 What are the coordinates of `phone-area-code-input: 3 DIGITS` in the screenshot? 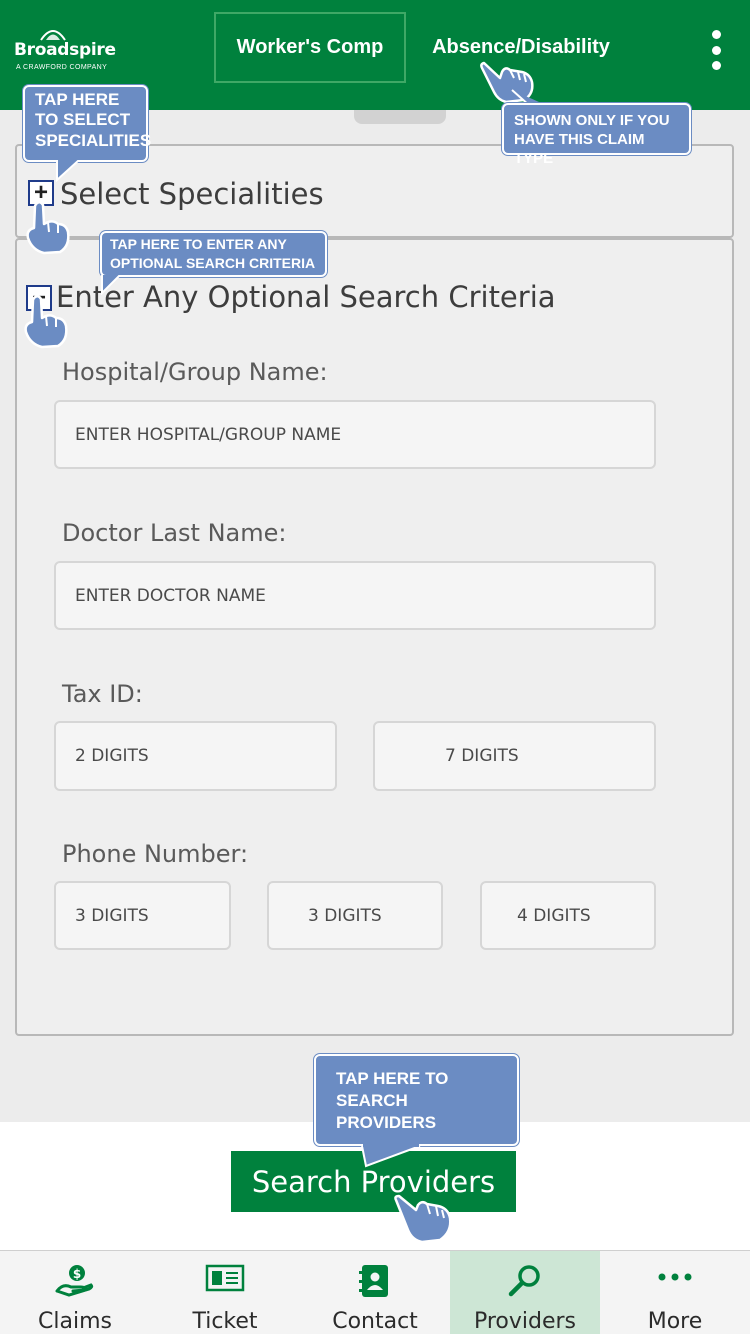 It's located at (142, 915).